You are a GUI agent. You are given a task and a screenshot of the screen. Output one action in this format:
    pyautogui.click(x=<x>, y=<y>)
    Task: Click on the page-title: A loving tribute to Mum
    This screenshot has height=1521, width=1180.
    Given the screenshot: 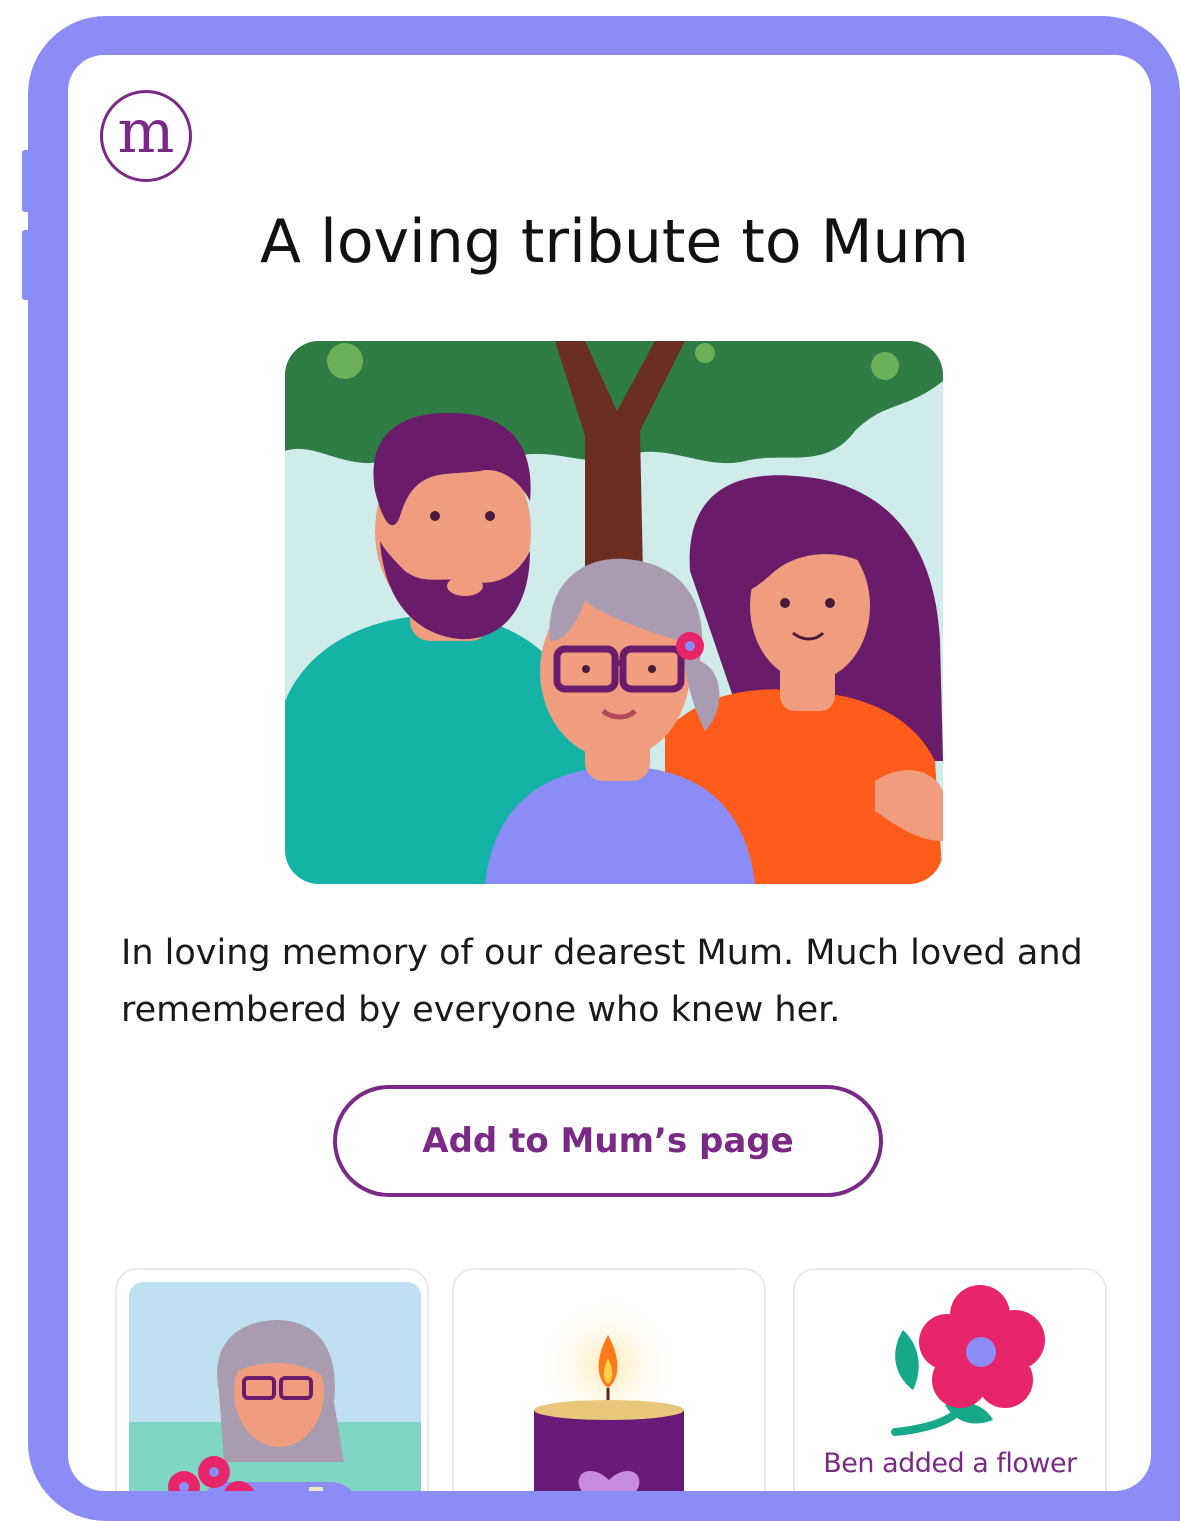 What is the action you would take?
    pyautogui.click(x=614, y=242)
    